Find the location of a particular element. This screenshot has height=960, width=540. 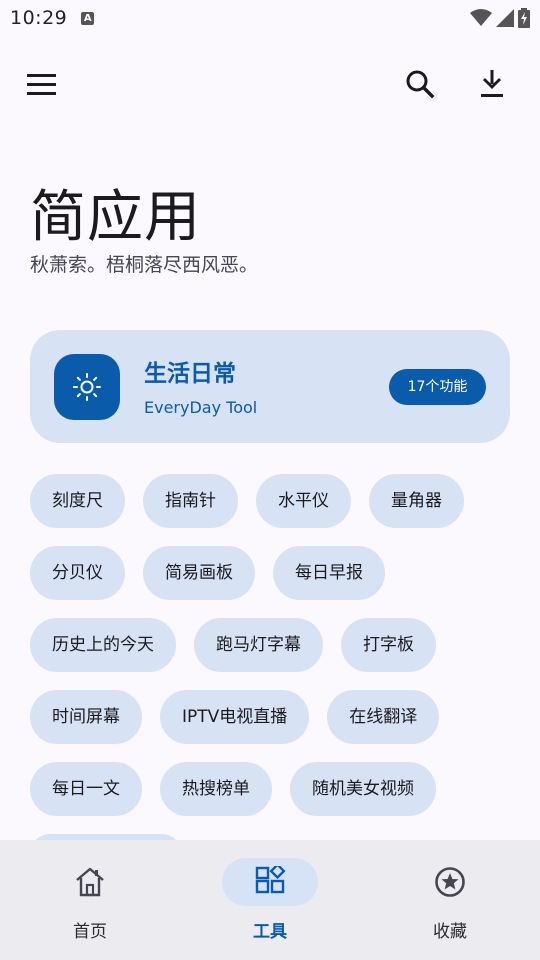

category-icon-container is located at coordinates (87, 387).